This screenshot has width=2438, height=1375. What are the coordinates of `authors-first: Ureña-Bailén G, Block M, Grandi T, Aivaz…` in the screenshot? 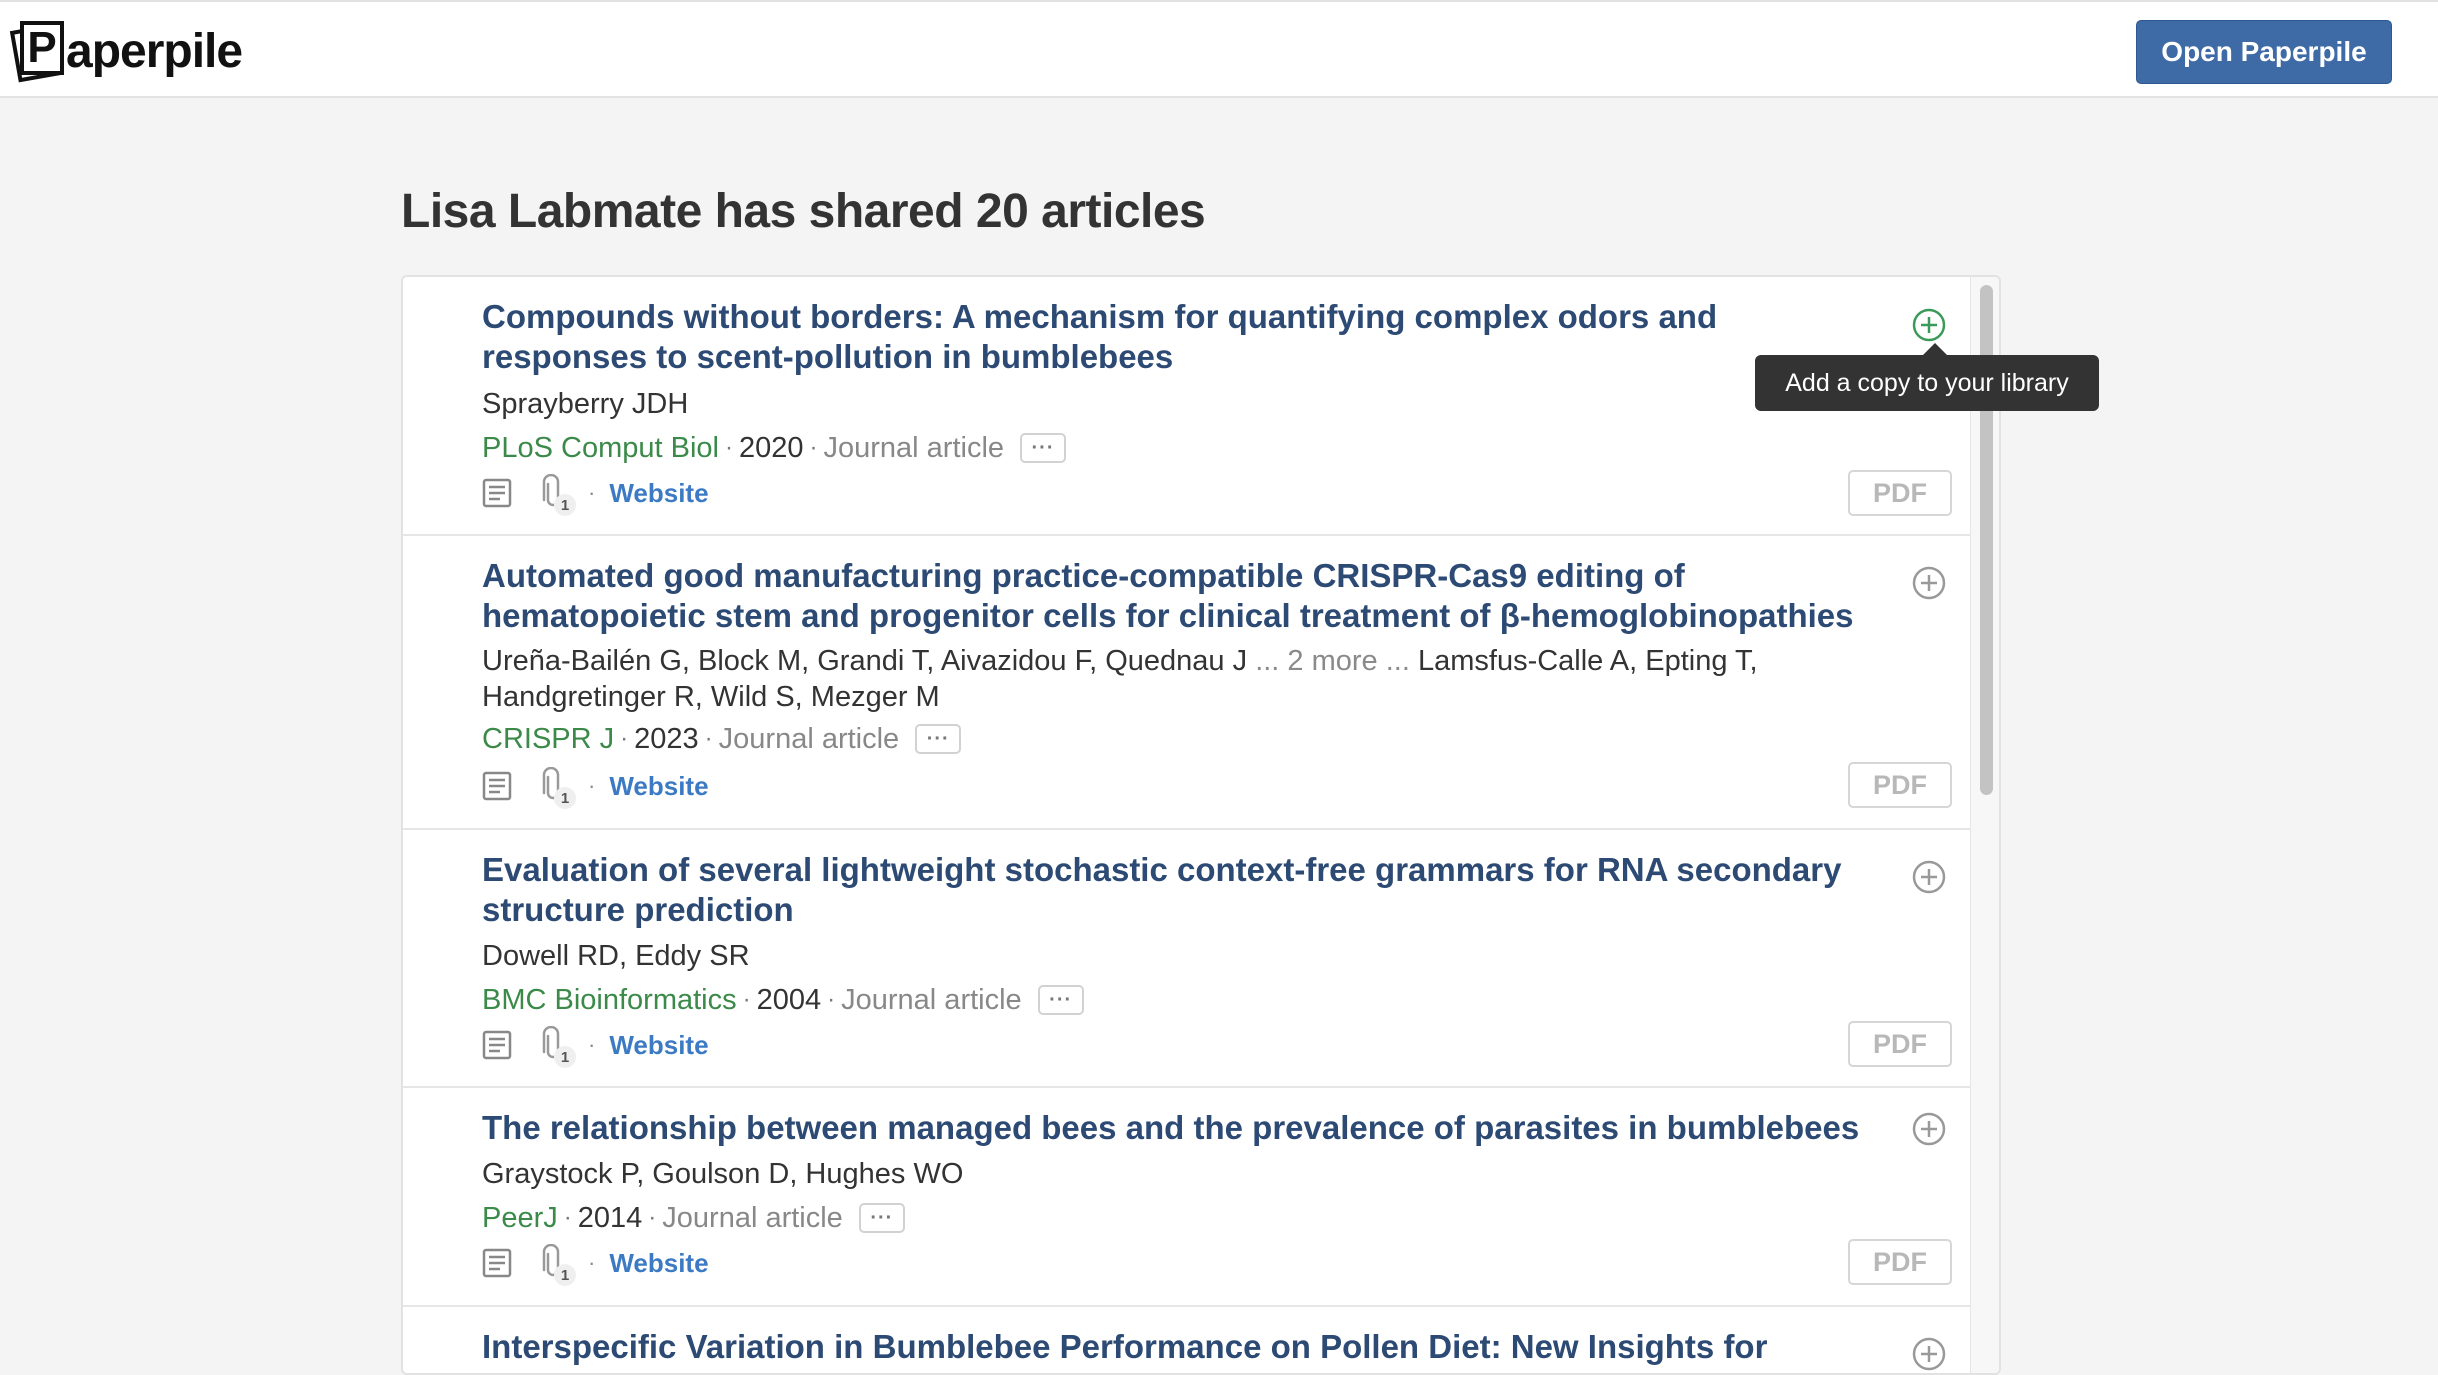 It's located at (865, 661).